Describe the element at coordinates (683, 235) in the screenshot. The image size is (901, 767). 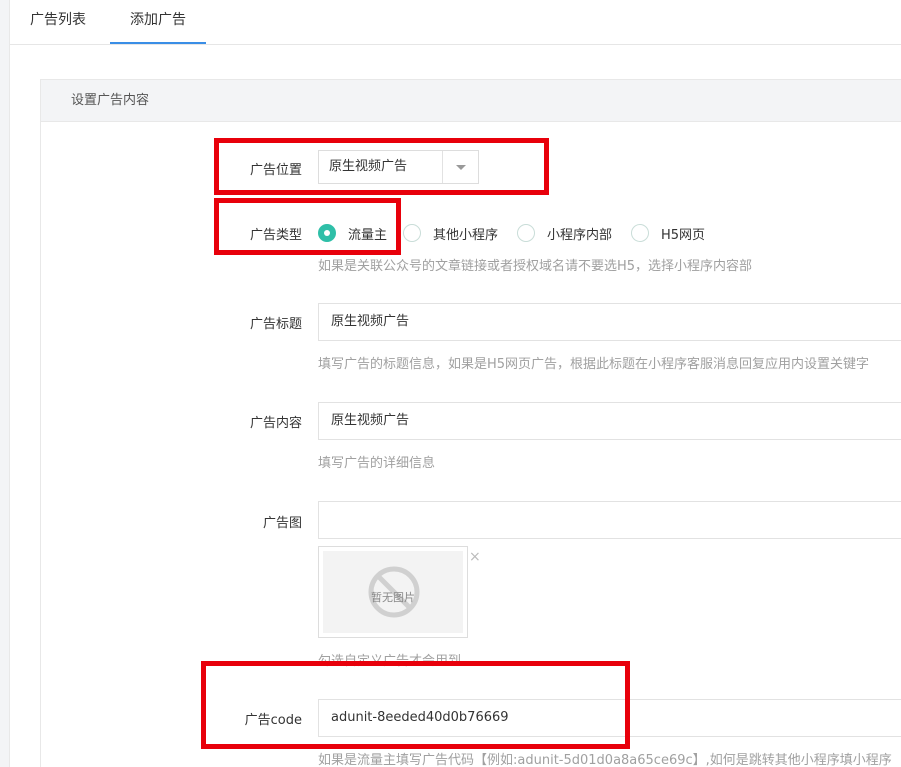
I see `radio-label: H5网页` at that location.